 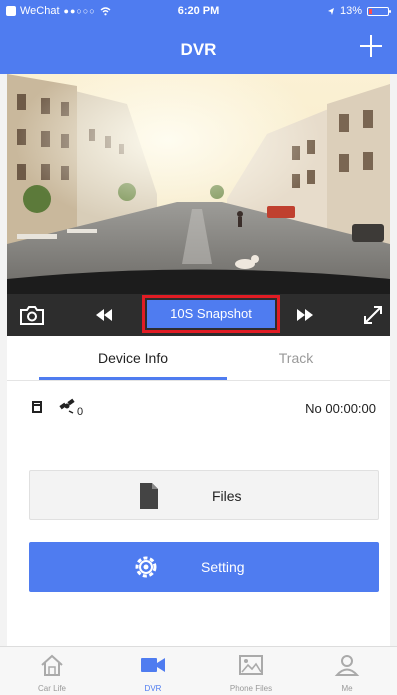 What do you see at coordinates (371, 46) in the screenshot?
I see `add-icon` at bounding box center [371, 46].